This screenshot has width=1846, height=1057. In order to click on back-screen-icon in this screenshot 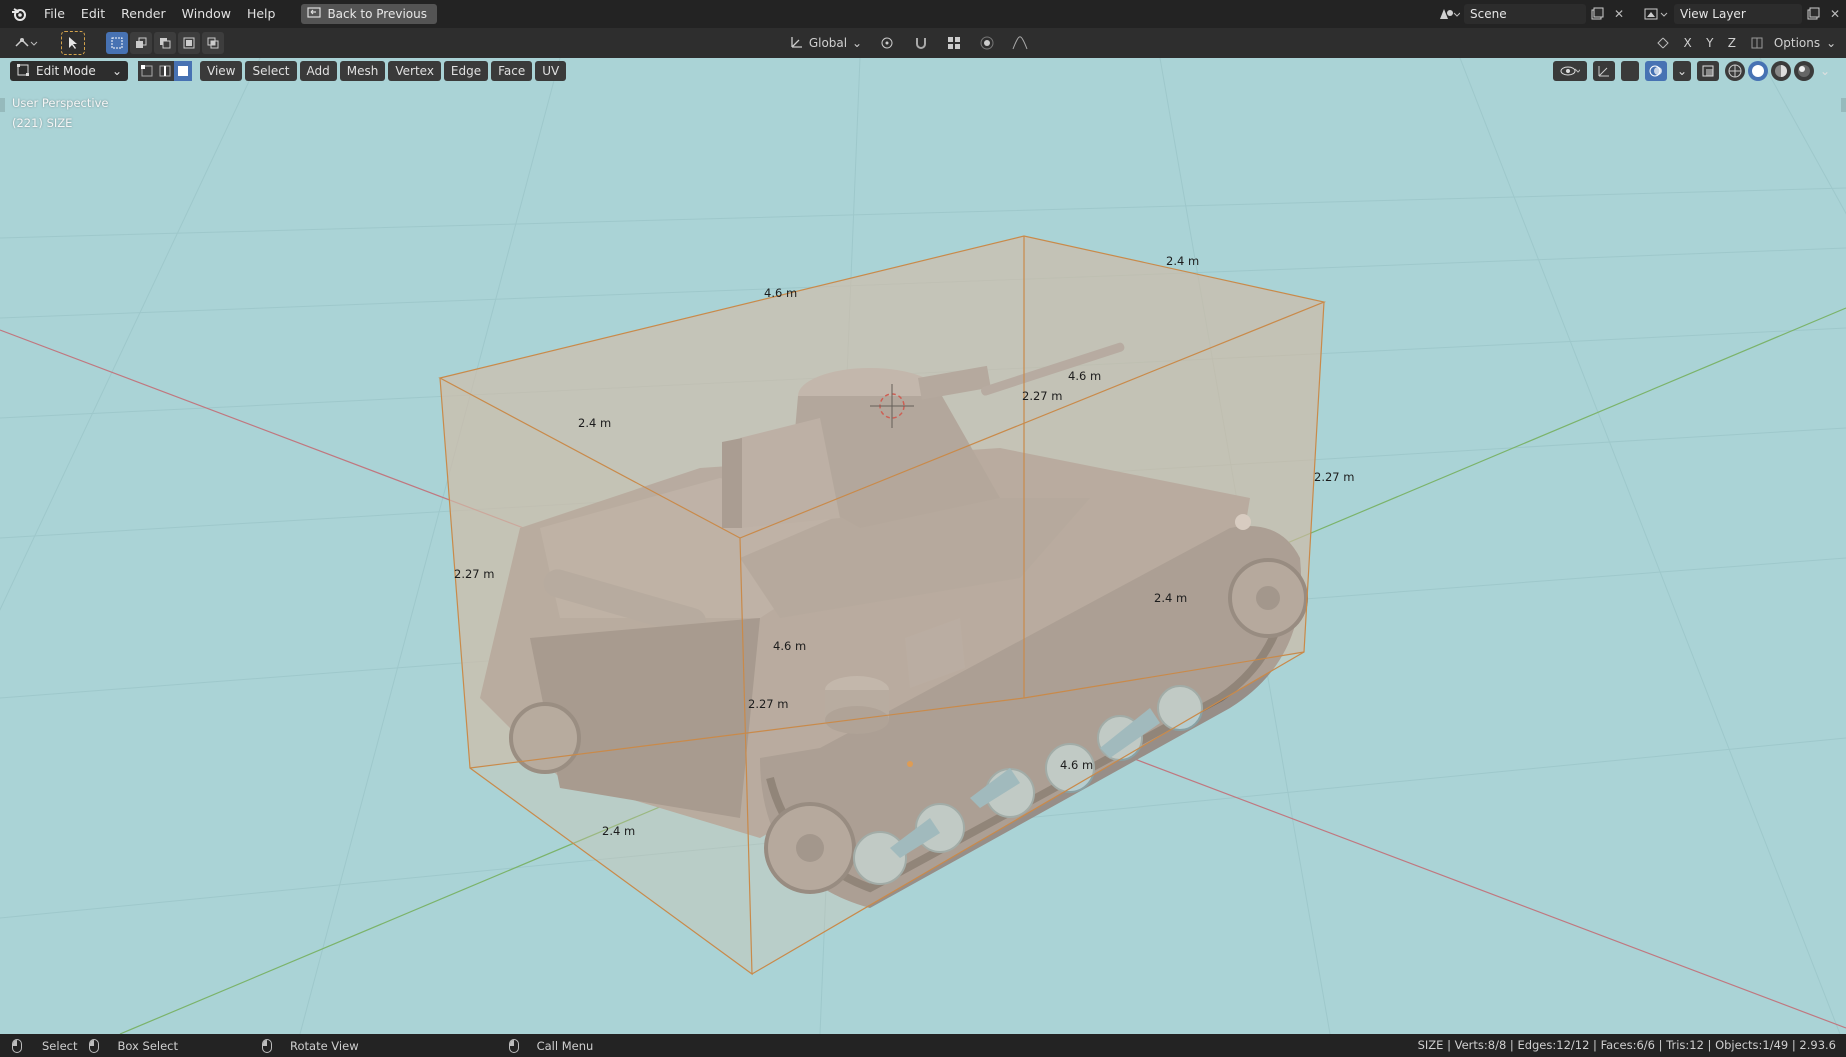, I will do `click(314, 14)`.